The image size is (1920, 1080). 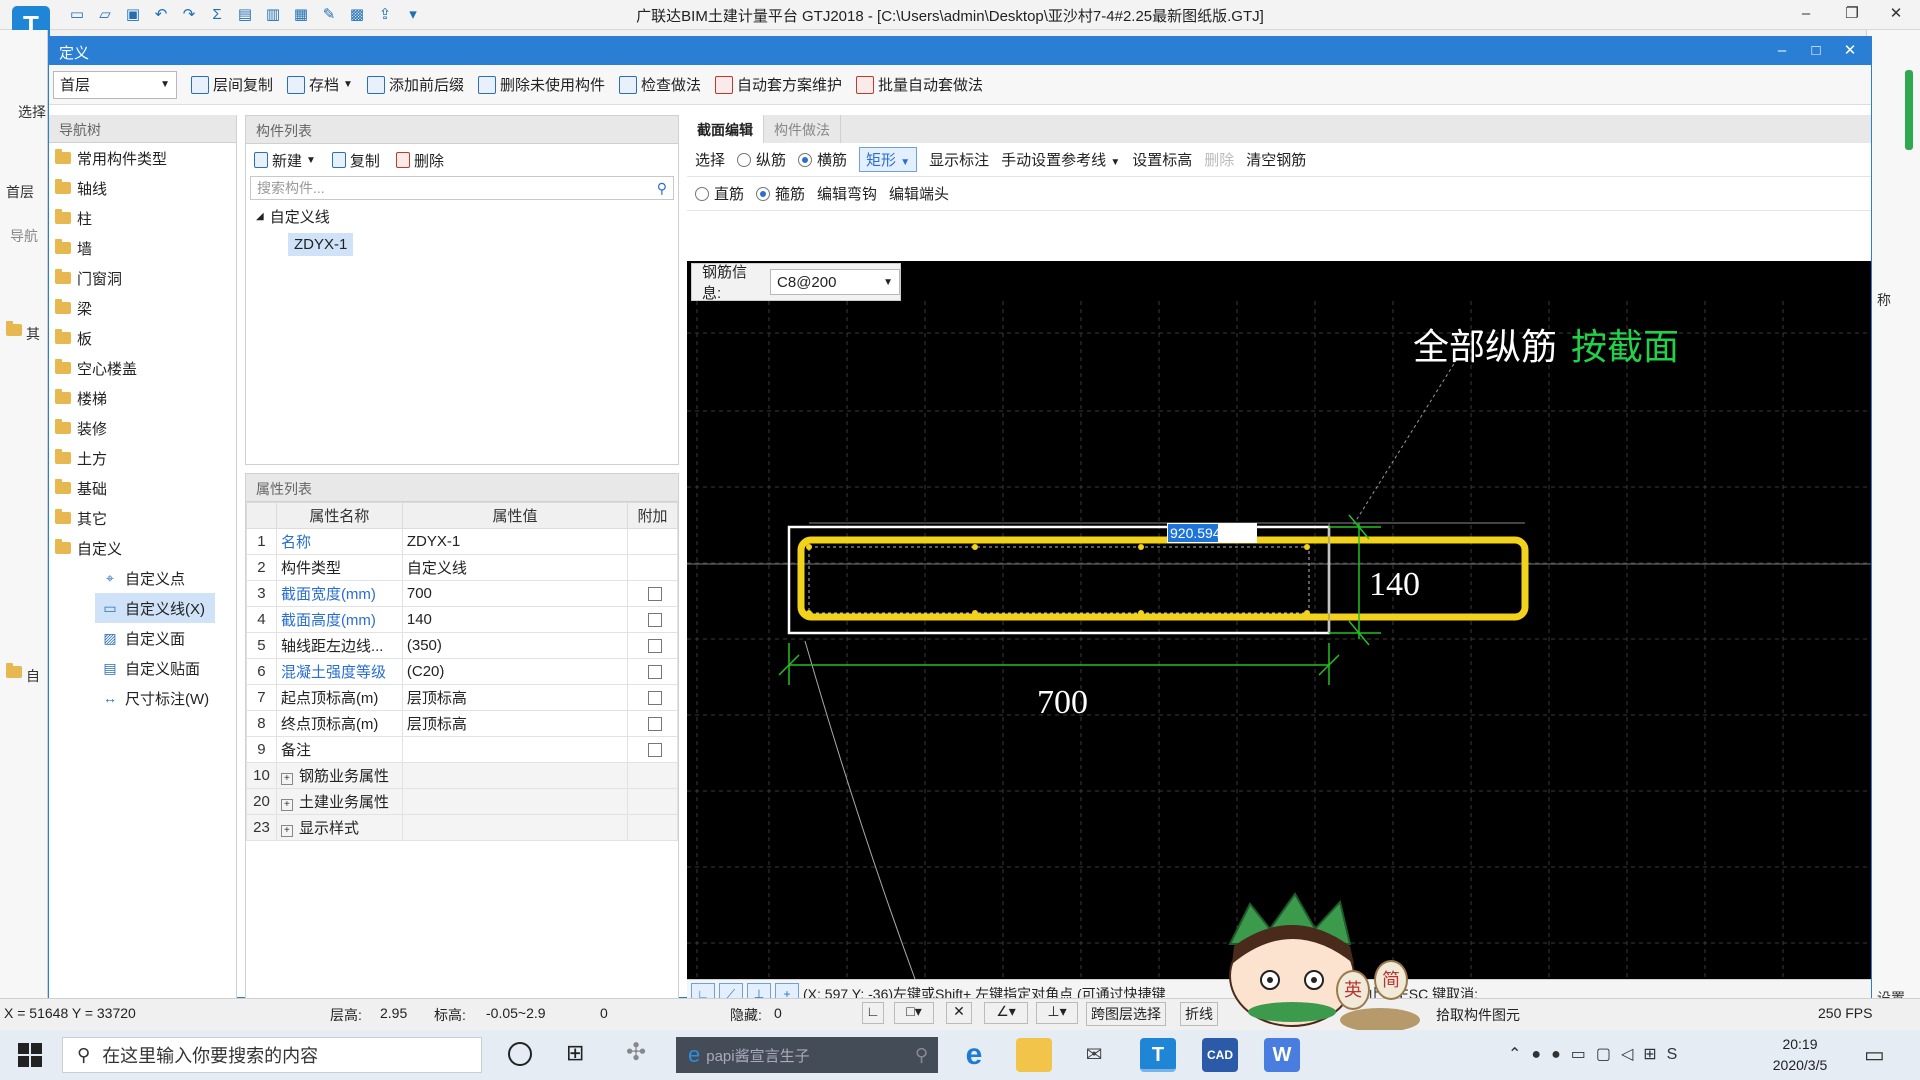 What do you see at coordinates (919, 84) in the screenshot?
I see `batch-auto-method-button: 批量自动套做法` at bounding box center [919, 84].